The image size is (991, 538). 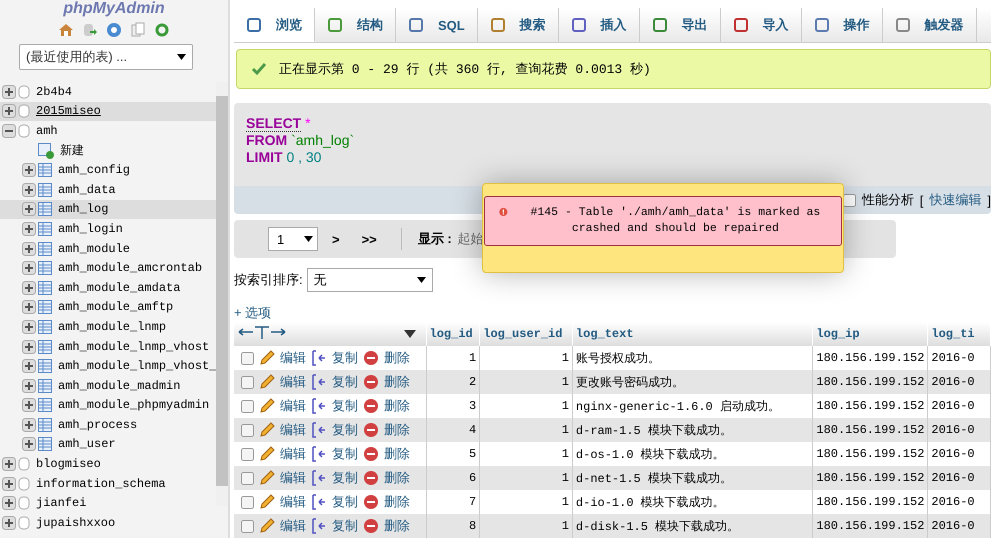 What do you see at coordinates (108, 406) in the screenshot?
I see `table-item: amh_module_phpmyadmin` at bounding box center [108, 406].